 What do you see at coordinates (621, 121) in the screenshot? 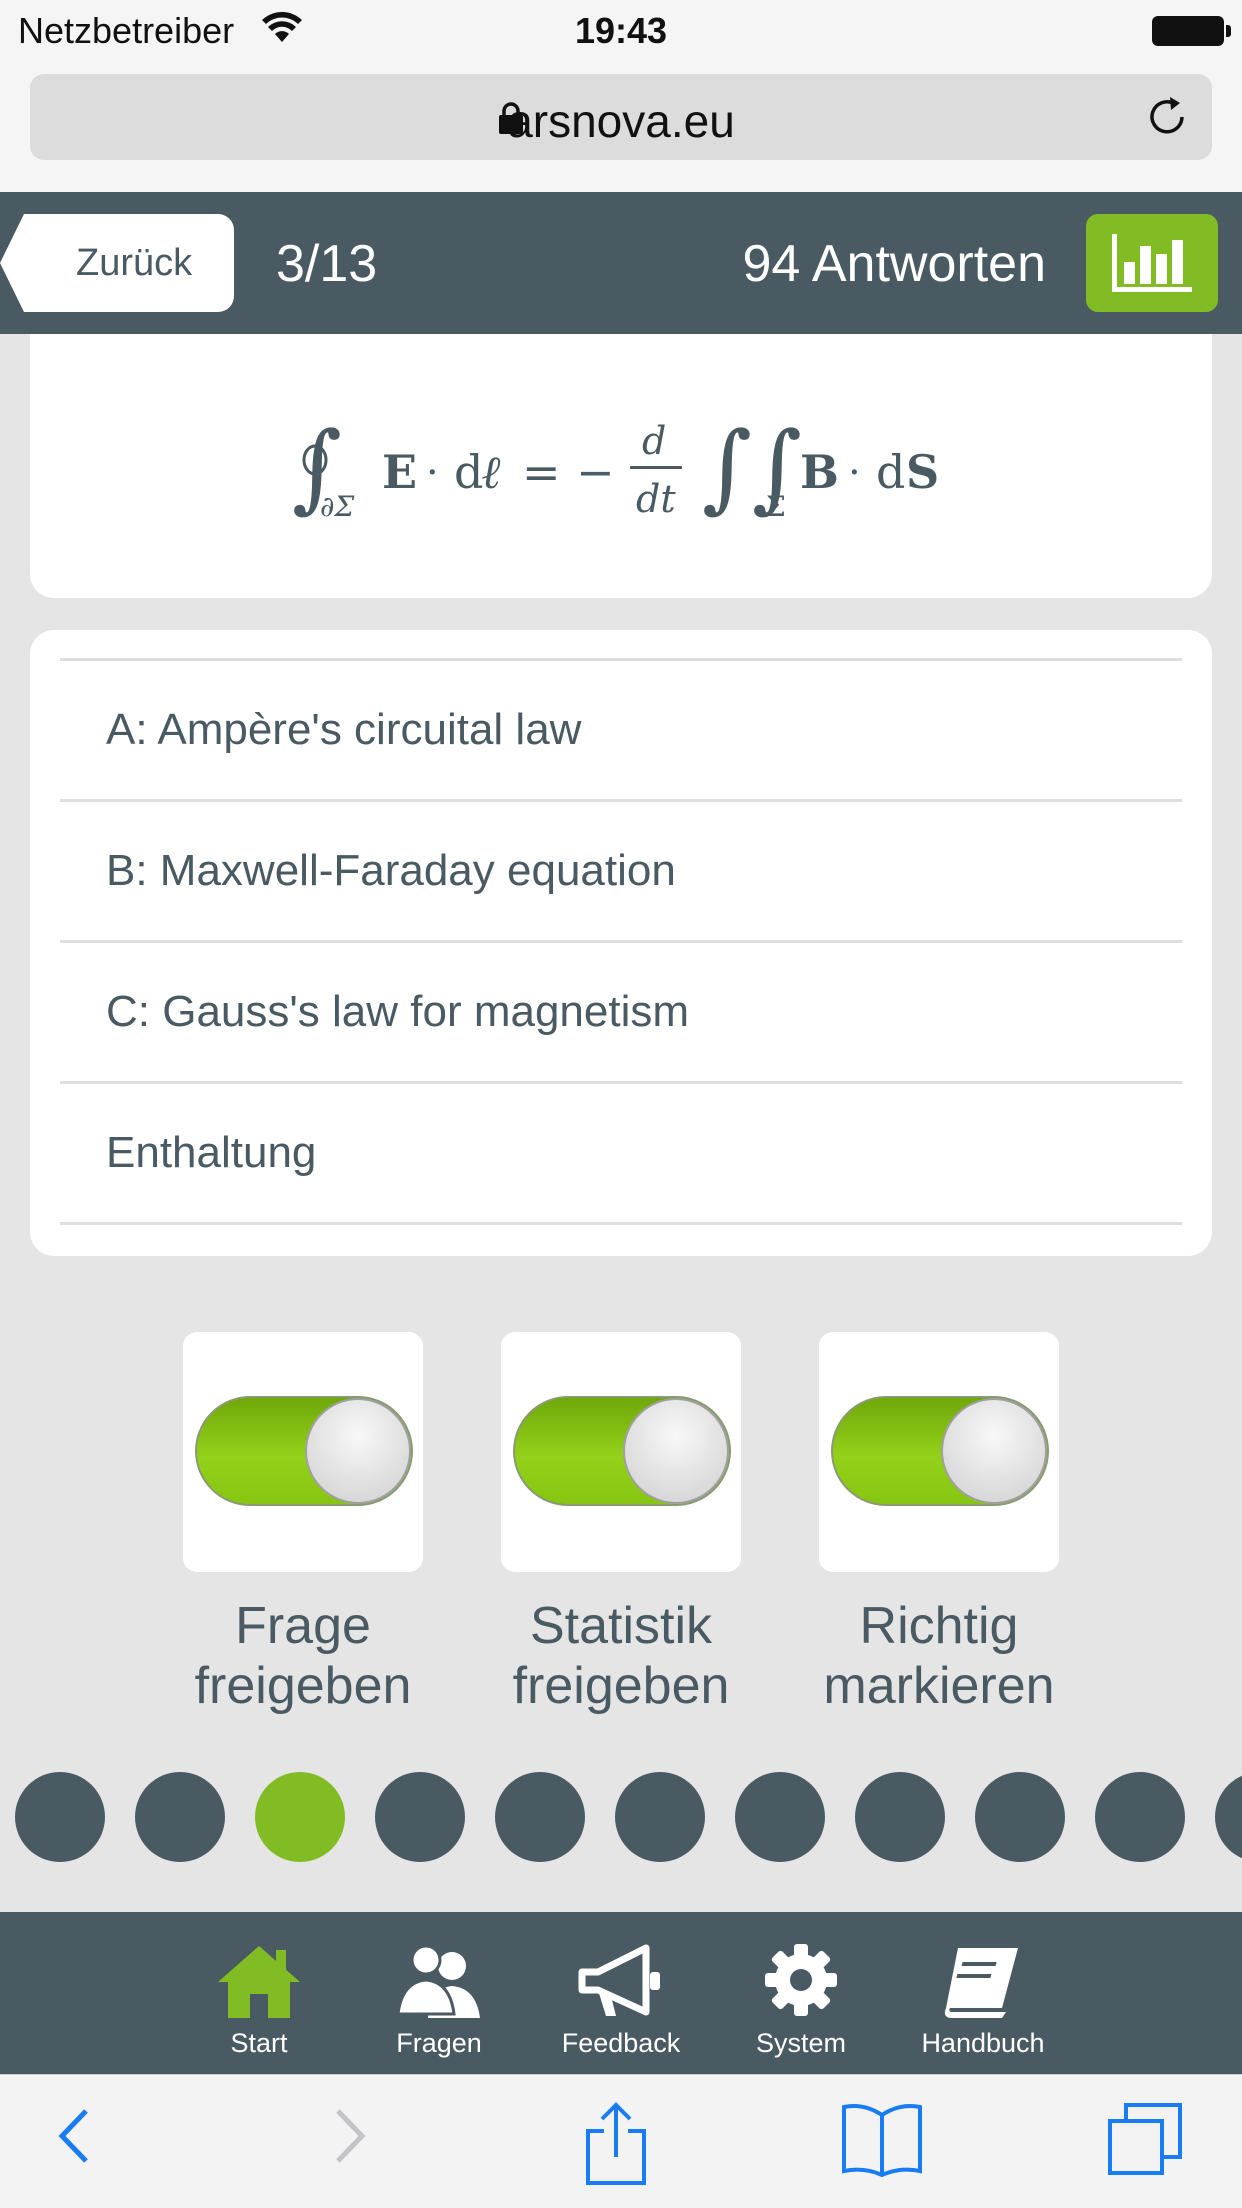
I see `url-text: arsnova.eu` at bounding box center [621, 121].